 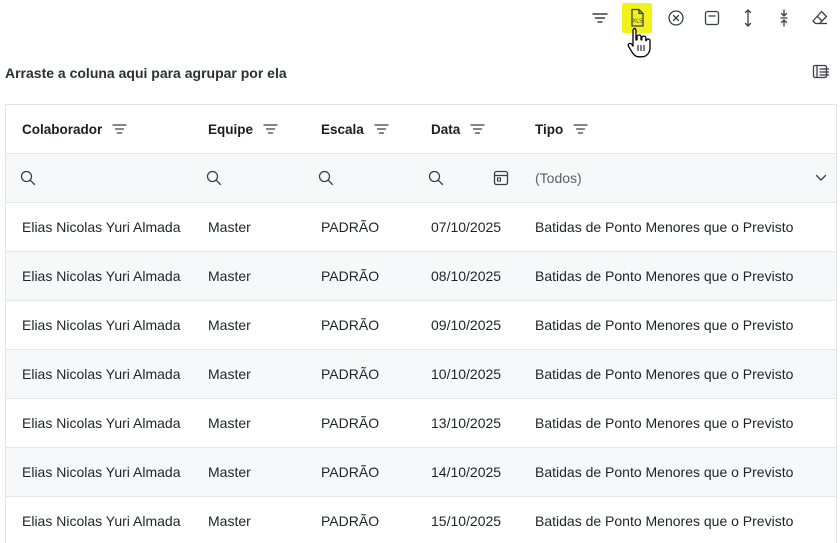 What do you see at coordinates (685, 178) in the screenshot?
I see `filter-tipo-select: (Todos)` at bounding box center [685, 178].